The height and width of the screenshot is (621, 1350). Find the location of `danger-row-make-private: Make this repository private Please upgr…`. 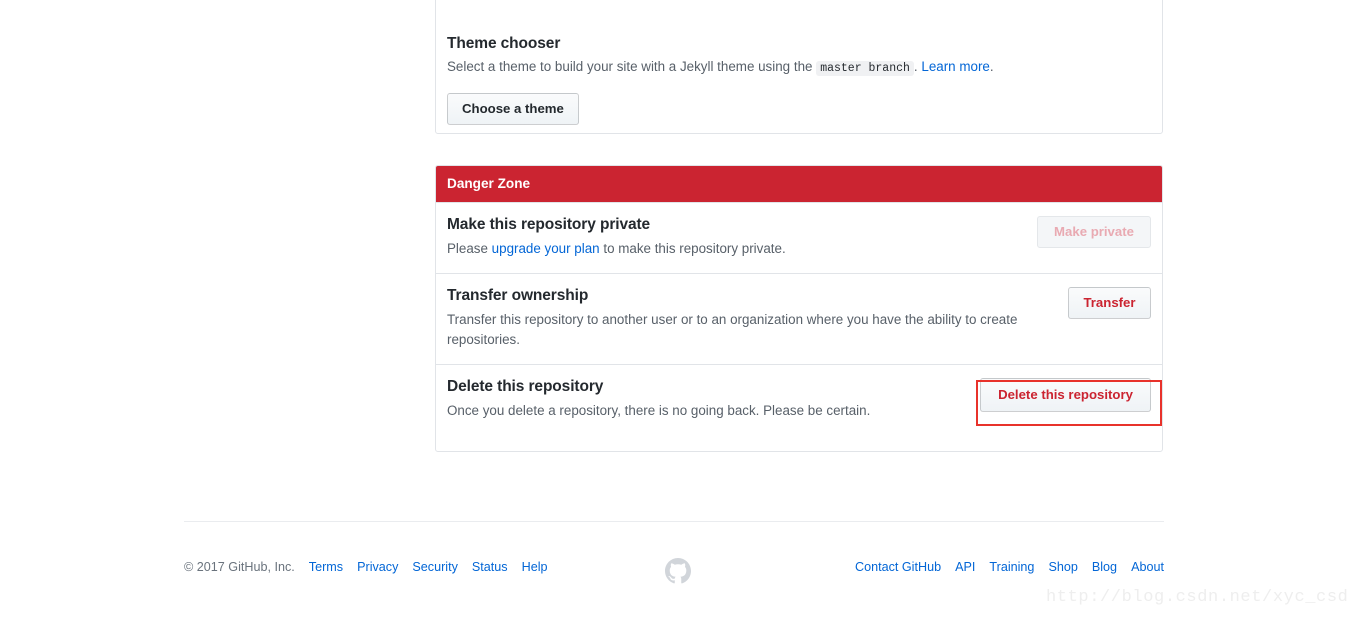

danger-row-make-private: Make this repository private Please upgr… is located at coordinates (799, 237).